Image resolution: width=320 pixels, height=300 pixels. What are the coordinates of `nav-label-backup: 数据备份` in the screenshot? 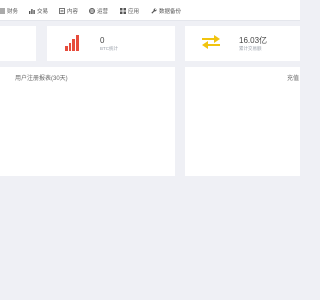 It's located at (170, 11).